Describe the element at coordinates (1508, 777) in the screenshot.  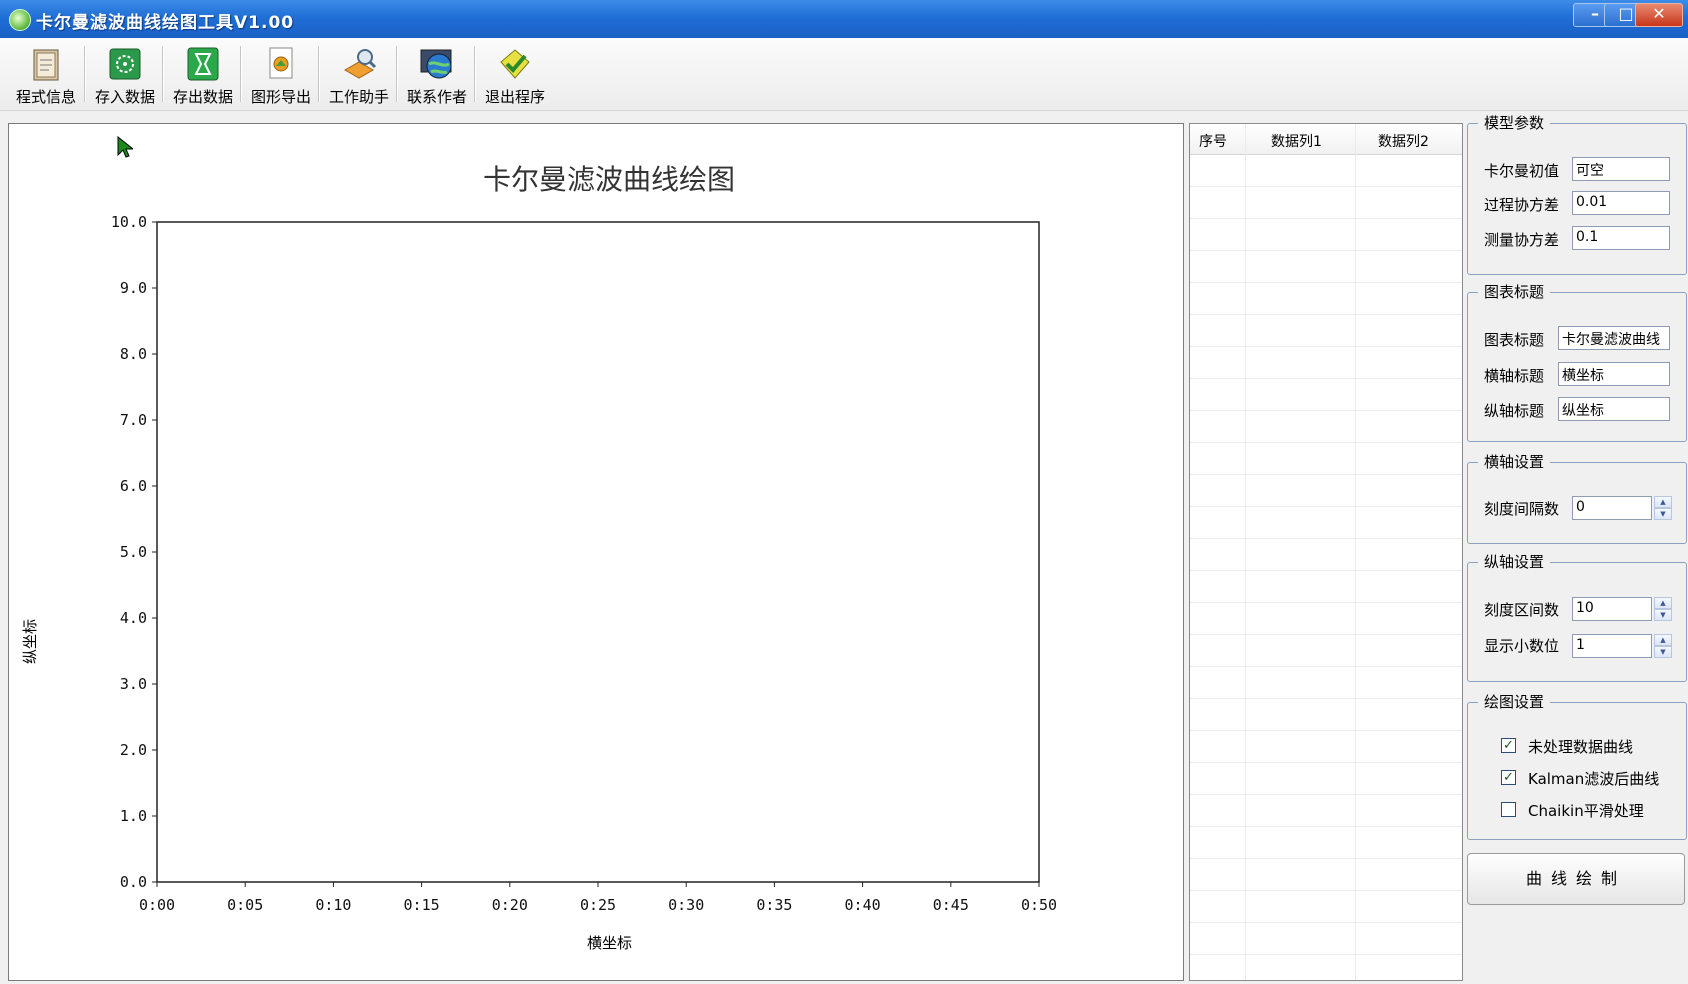
I see `kalman-curve-checkbox: ✓` at that location.